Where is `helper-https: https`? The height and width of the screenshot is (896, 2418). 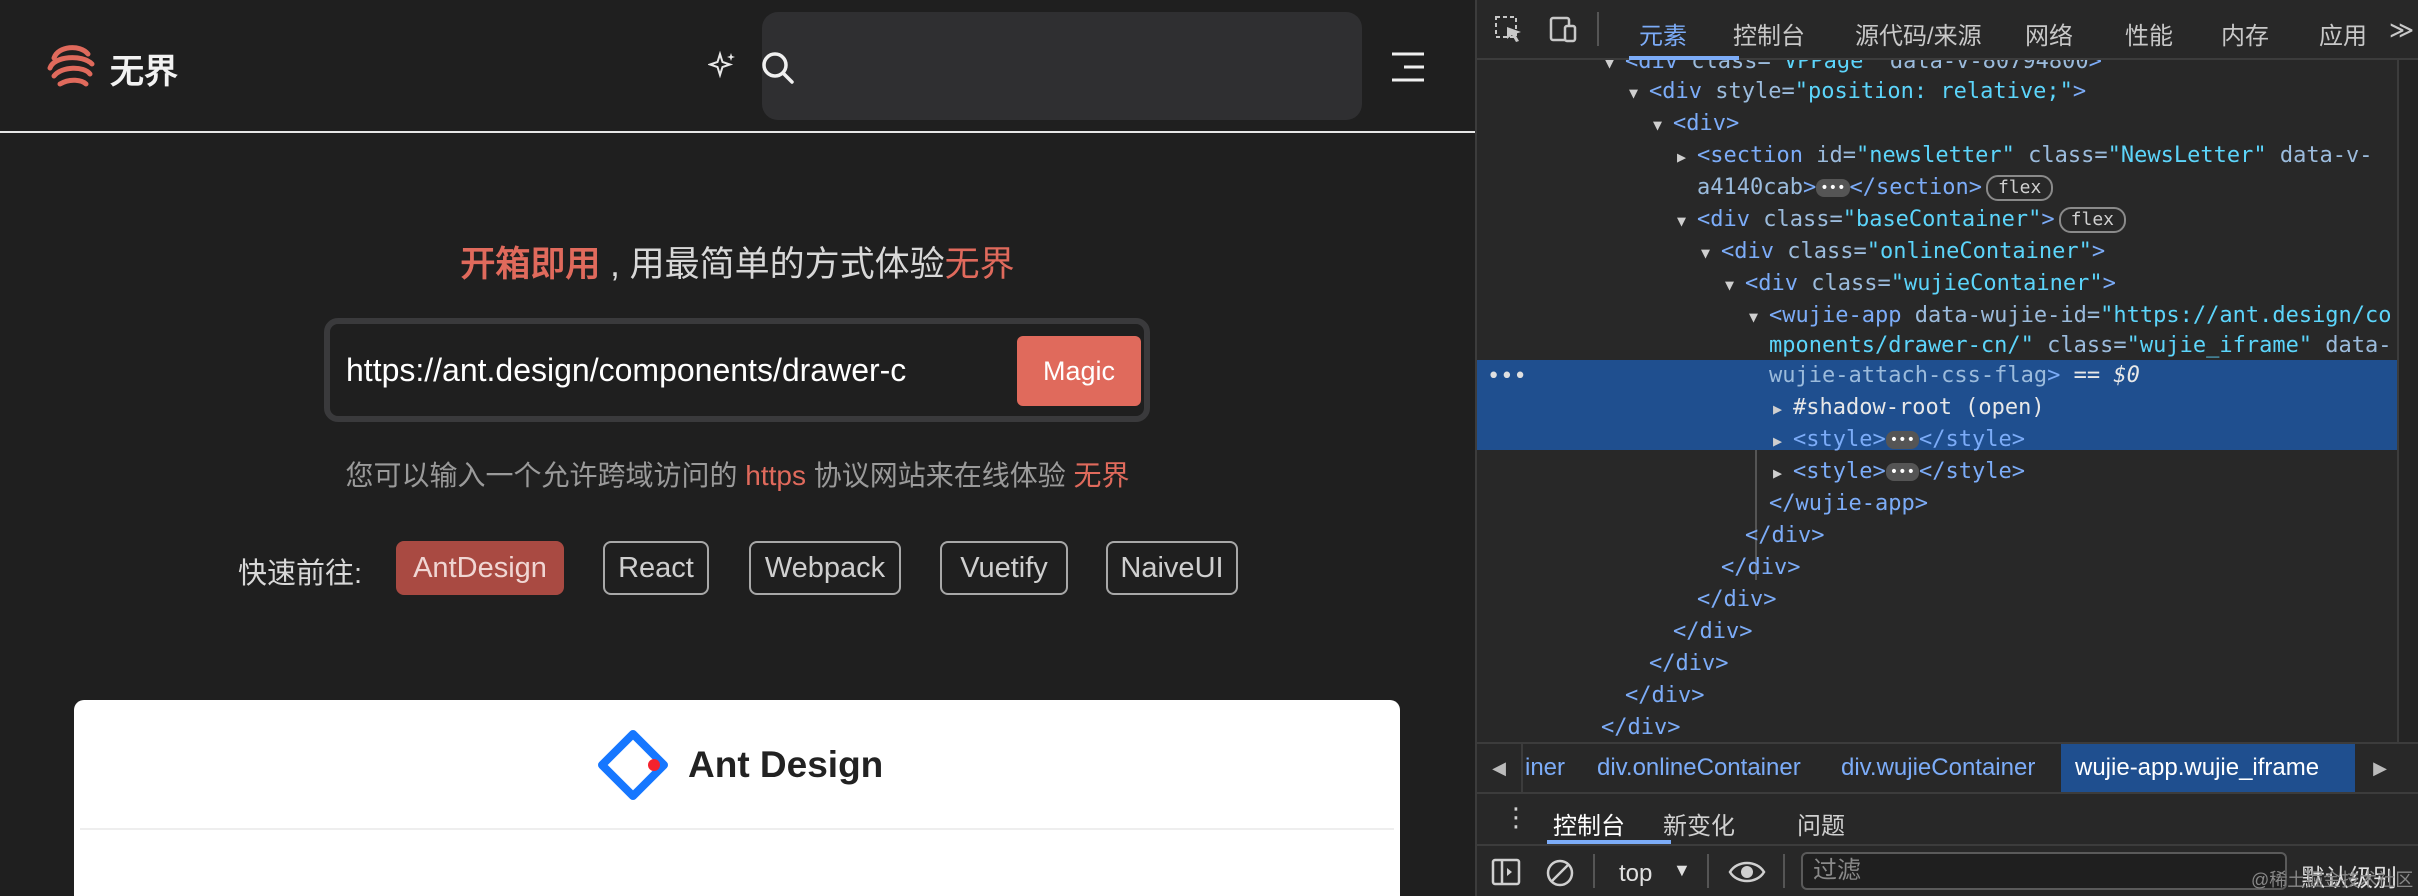
helper-https: https is located at coordinates (775, 475).